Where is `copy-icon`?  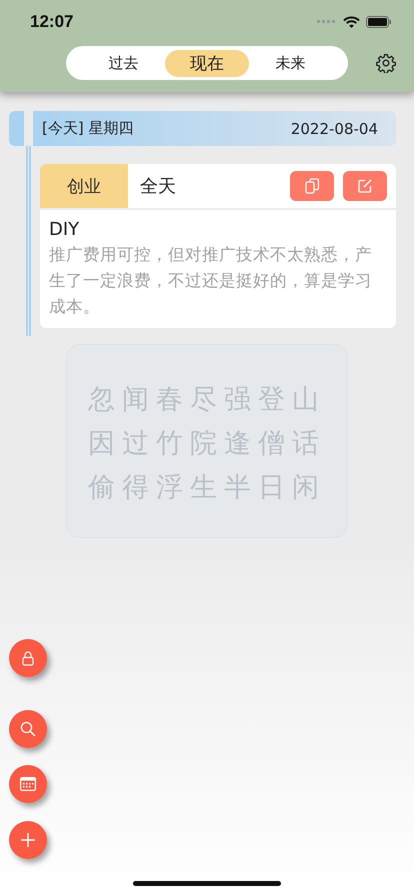 copy-icon is located at coordinates (312, 186).